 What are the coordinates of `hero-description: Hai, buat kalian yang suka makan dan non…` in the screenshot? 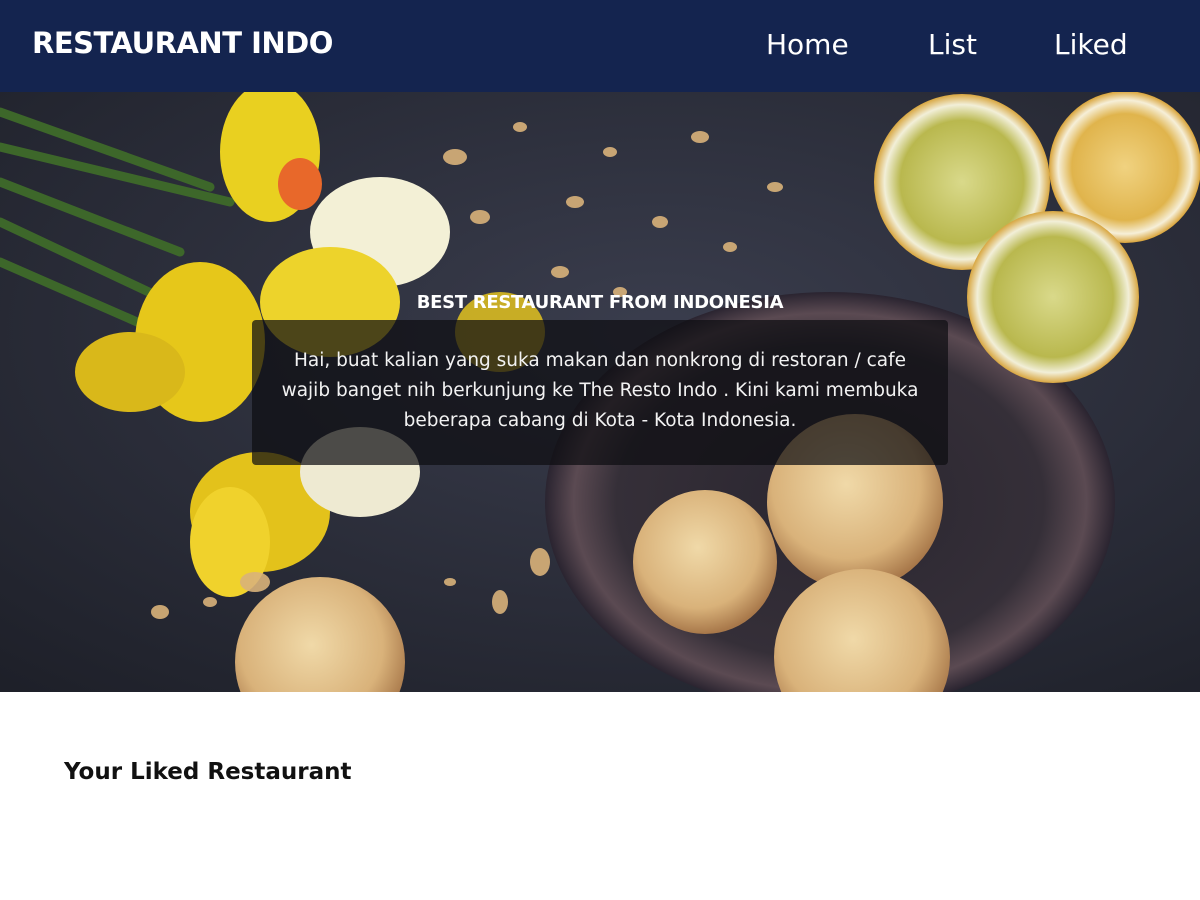 It's located at (600, 390).